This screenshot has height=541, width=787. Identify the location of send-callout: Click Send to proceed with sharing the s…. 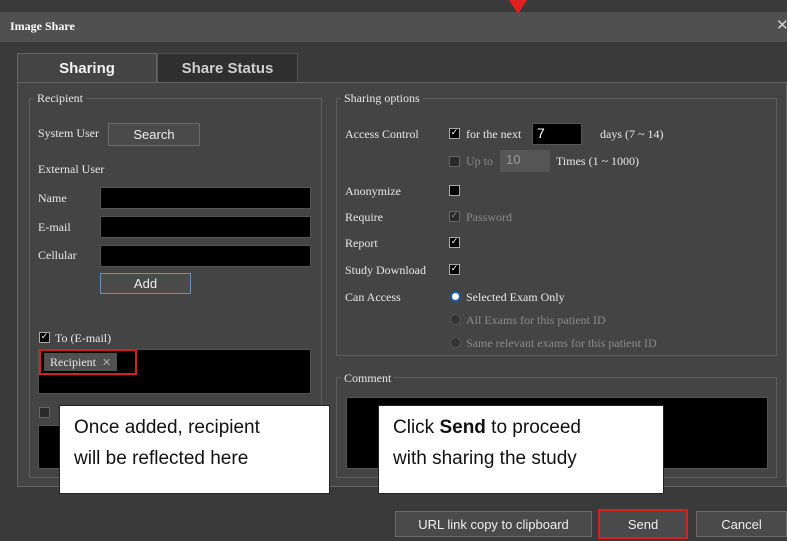
(521, 449).